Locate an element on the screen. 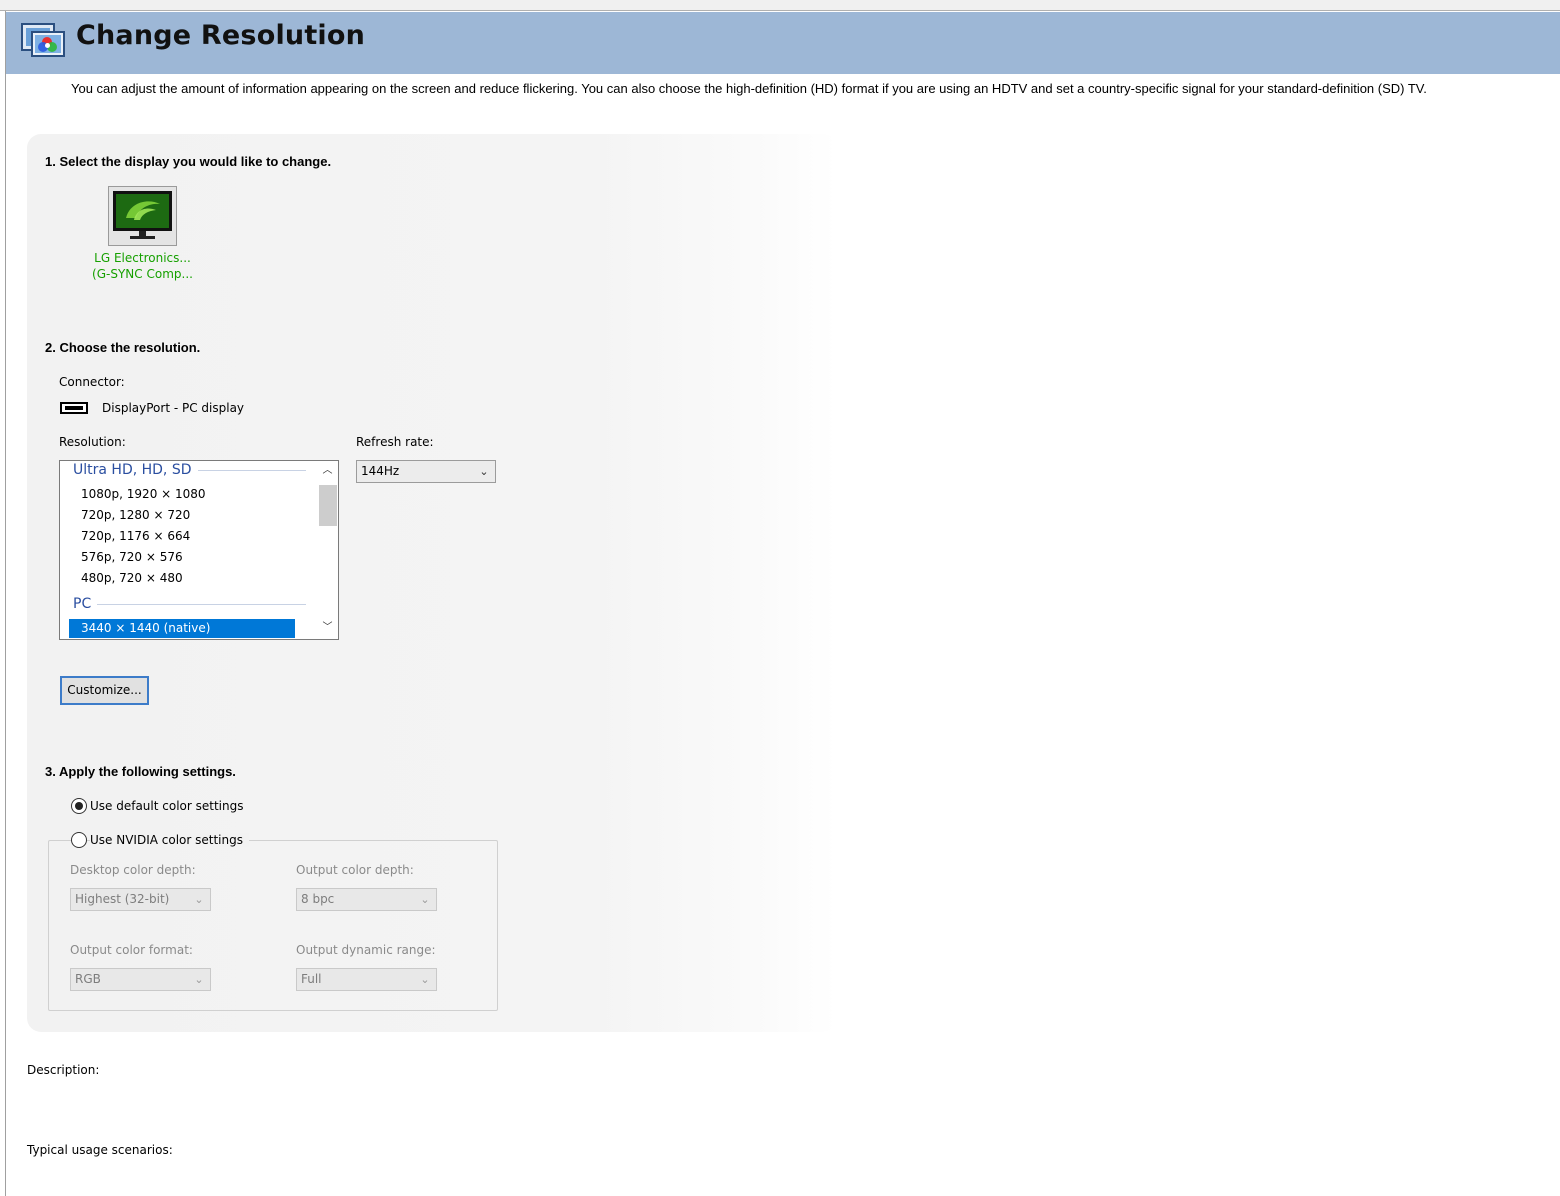 This screenshot has height=1196, width=1560. nvidia-display-settings-icon is located at coordinates (43, 40).